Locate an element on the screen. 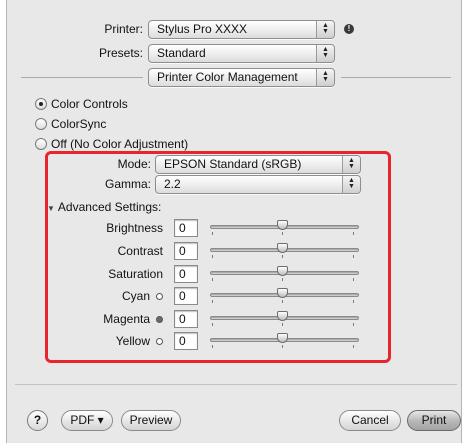 The height and width of the screenshot is (443, 468). radio-colorsync: ColorSync is located at coordinates (70, 124).